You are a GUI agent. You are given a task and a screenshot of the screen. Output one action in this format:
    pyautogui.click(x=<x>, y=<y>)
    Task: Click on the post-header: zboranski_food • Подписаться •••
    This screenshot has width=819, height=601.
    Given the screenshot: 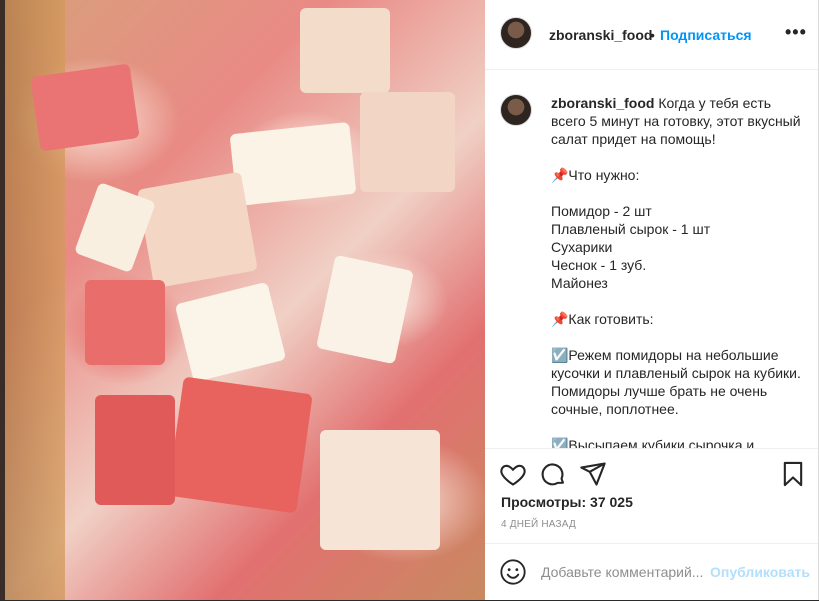 What is the action you would take?
    pyautogui.click(x=652, y=35)
    